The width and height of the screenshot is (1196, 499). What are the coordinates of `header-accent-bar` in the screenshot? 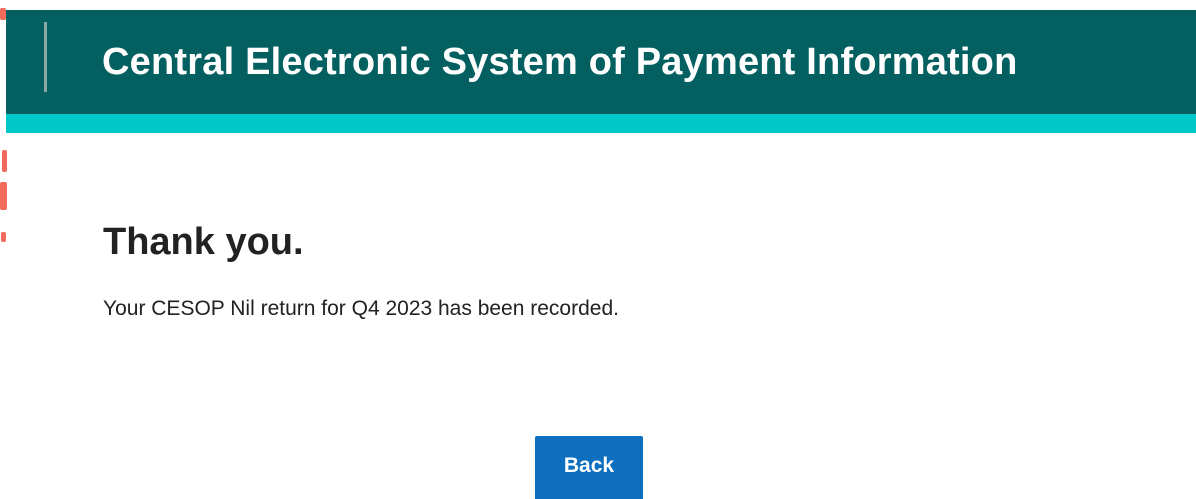 It's located at (601, 123).